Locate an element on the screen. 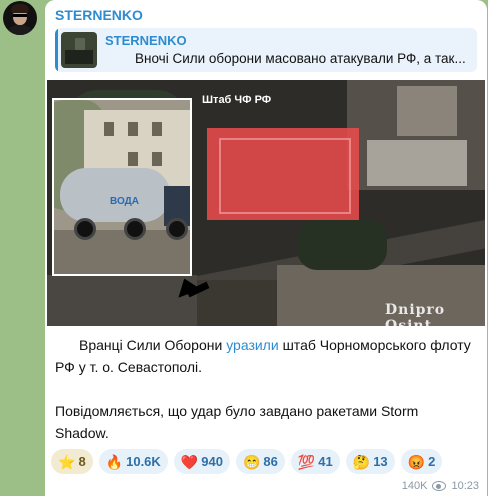  reaction-star: ⭐ 8 is located at coordinates (72, 461).